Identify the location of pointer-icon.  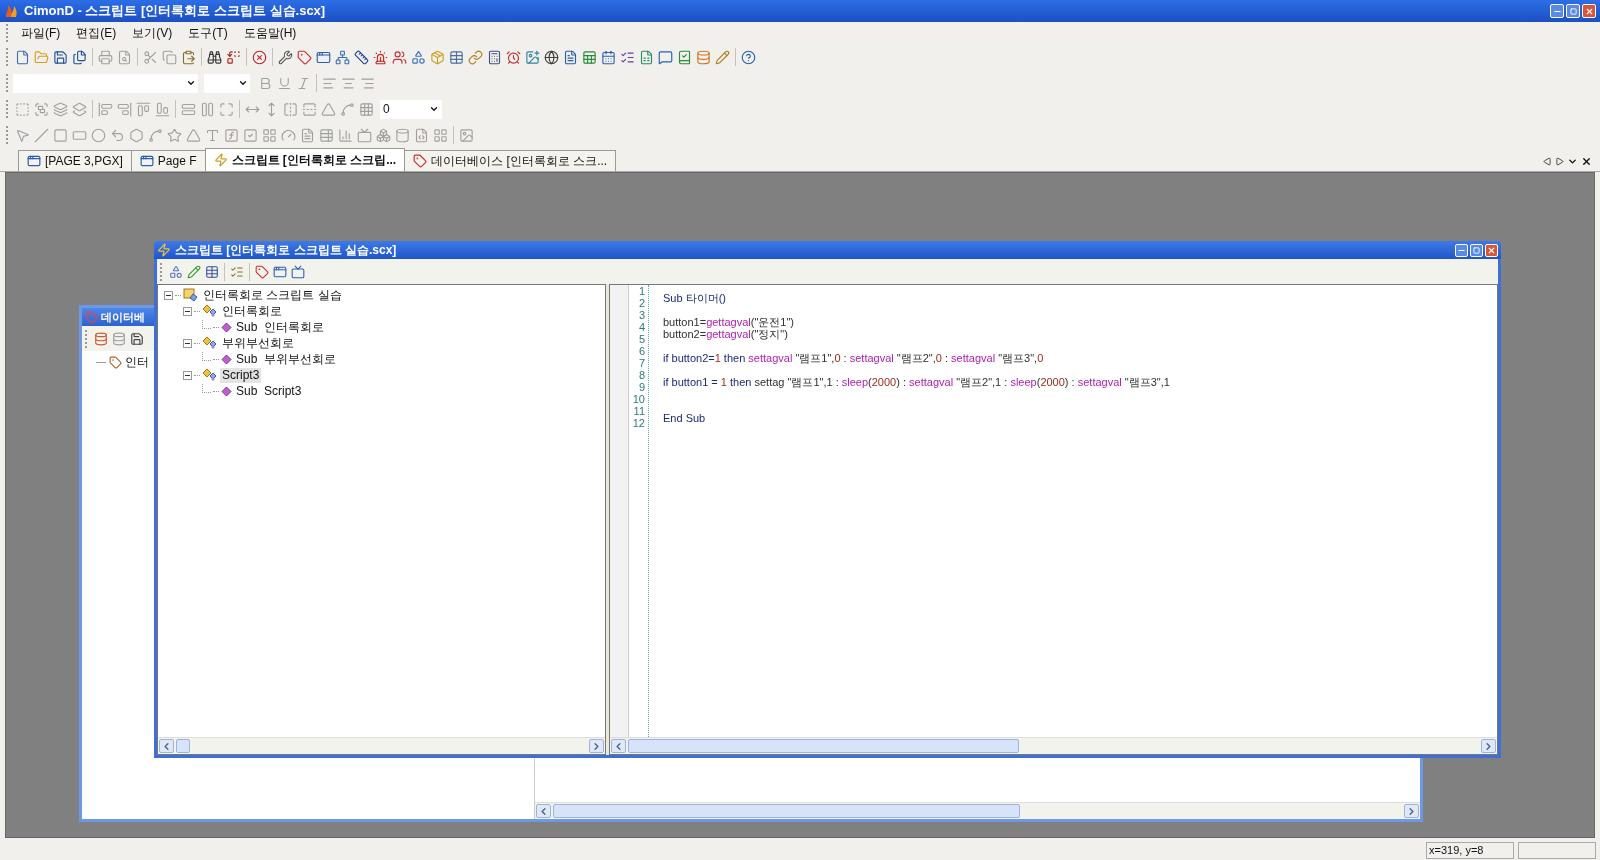
(22, 135).